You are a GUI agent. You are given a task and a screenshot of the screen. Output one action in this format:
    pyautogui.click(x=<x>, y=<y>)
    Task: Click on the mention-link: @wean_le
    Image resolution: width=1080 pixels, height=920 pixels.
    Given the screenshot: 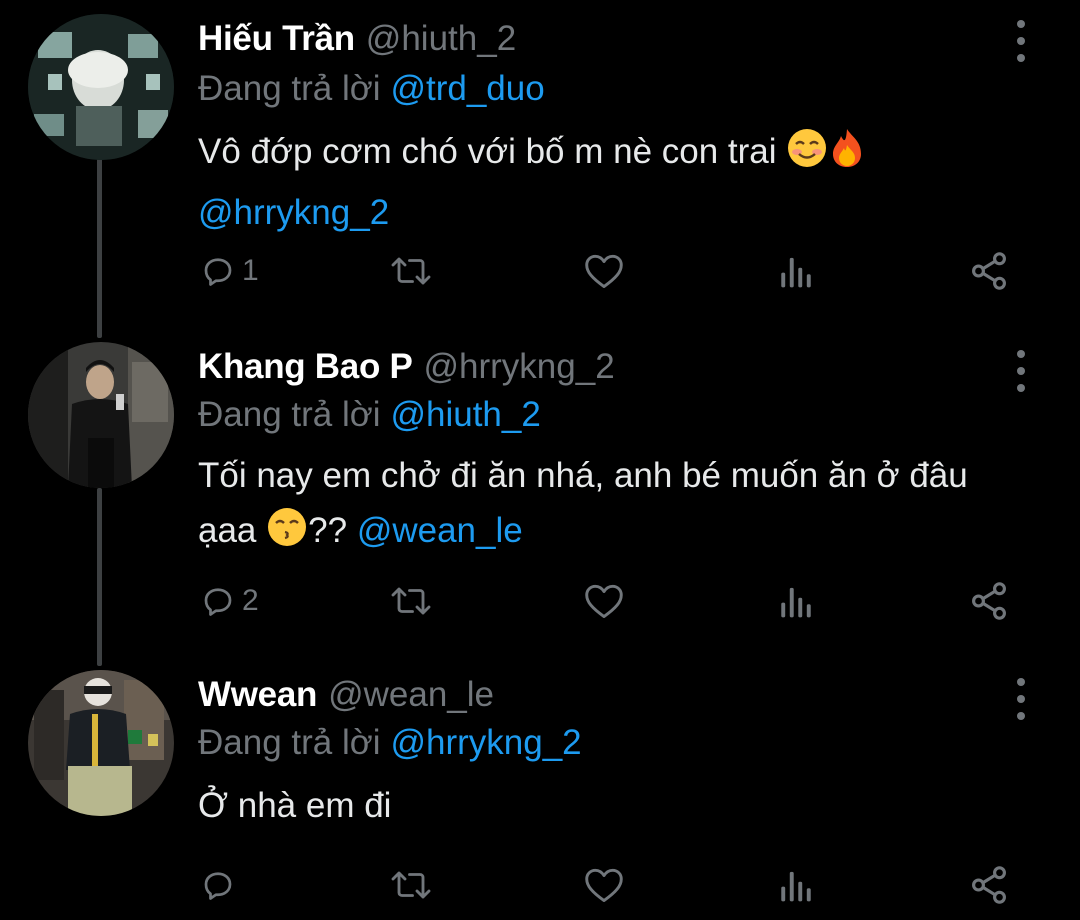 What is the action you would take?
    pyautogui.click(x=440, y=530)
    